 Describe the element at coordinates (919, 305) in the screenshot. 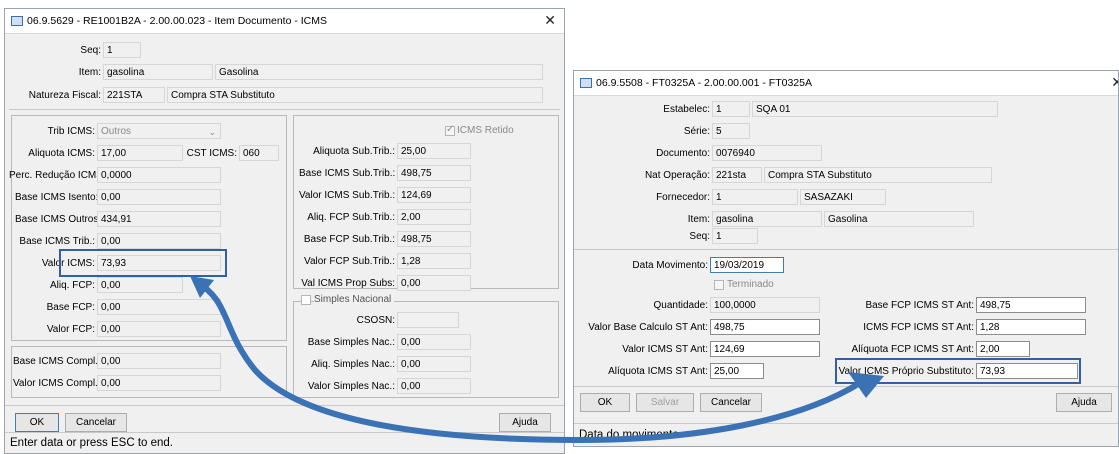

I see `base-fcp-st-label: Base FCP ICMS ST Ant:` at that location.